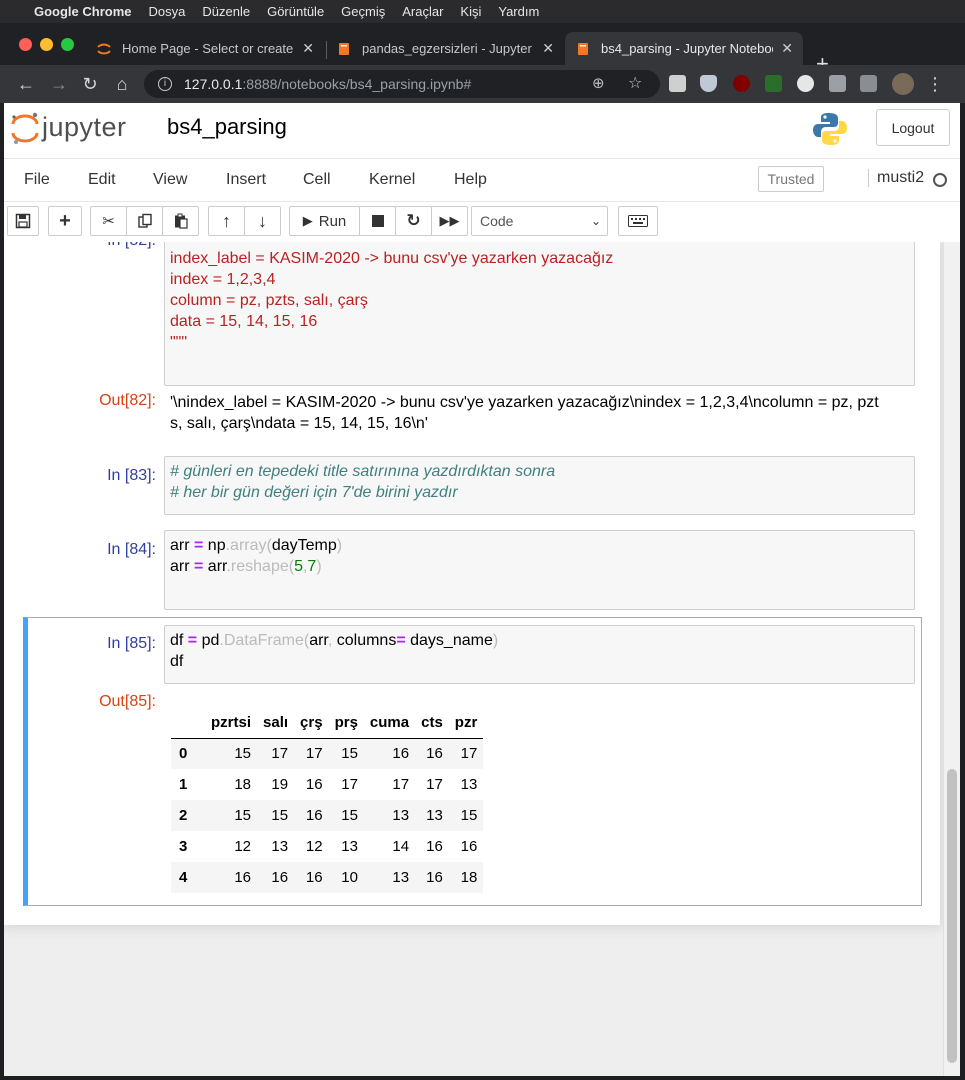  Describe the element at coordinates (25, 128) in the screenshot. I see `jupyter-logo-icon` at that location.